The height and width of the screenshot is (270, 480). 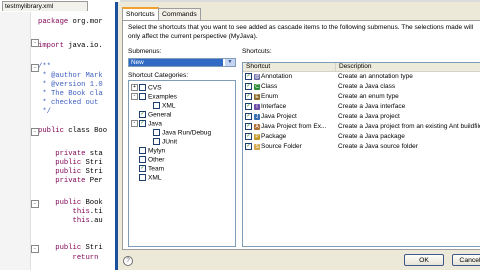 I want to click on editor-gutter, so click(x=15, y=141).